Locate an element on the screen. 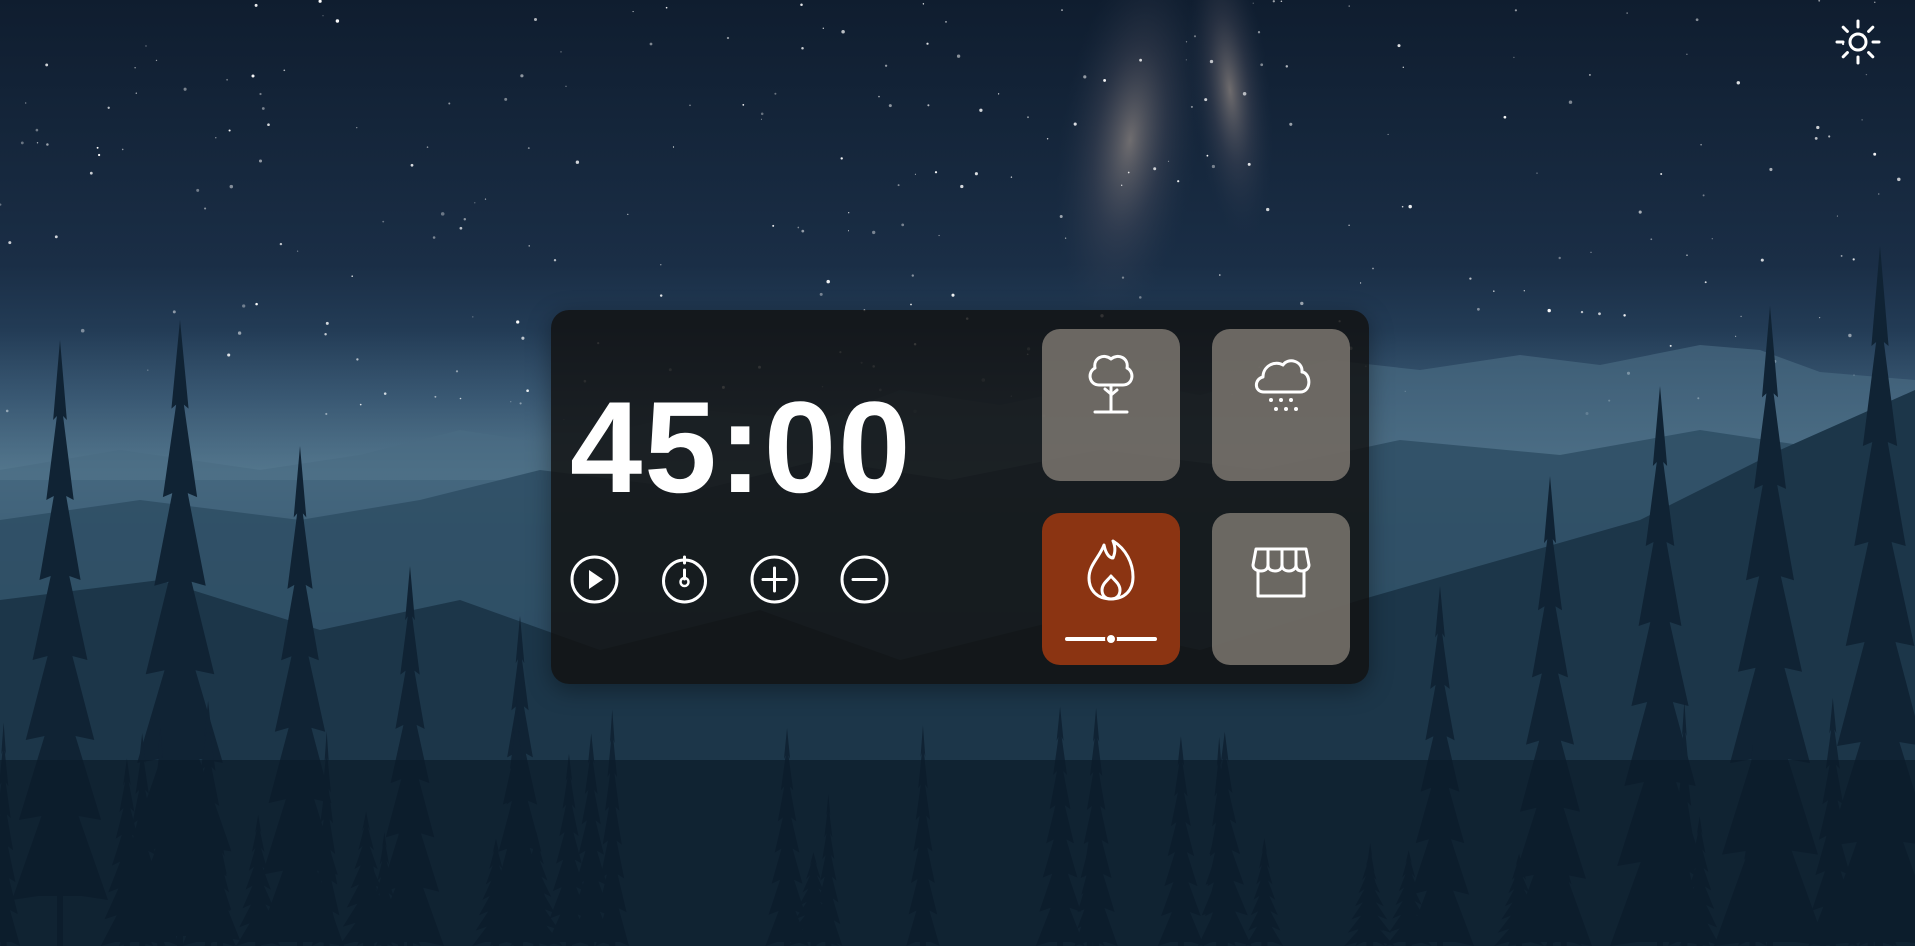  fire-volume-slider is located at coordinates (1111, 639).